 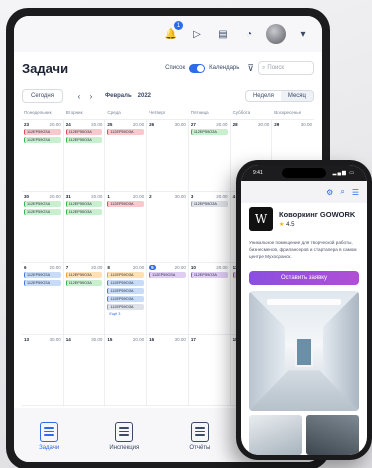 I want to click on today-button: Сегодня, so click(x=42, y=96).